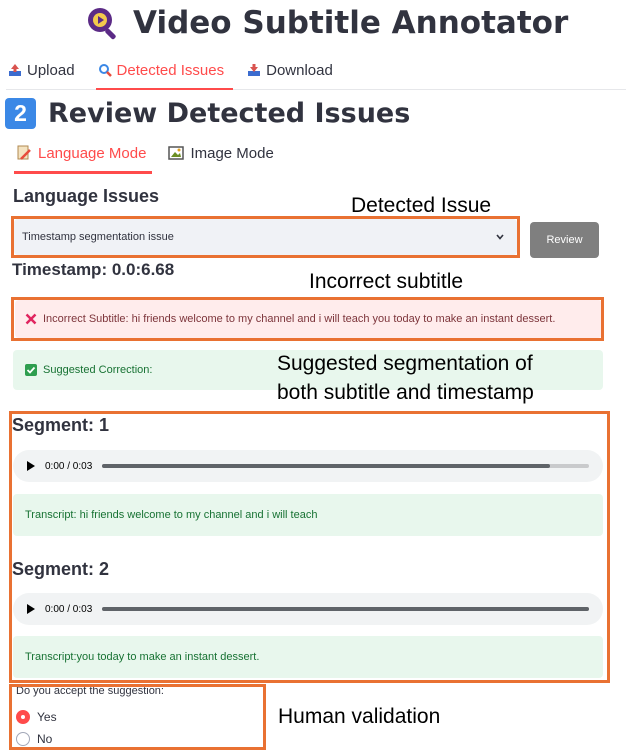  I want to click on annotation-box-incorrect-subtitle, so click(307, 319).